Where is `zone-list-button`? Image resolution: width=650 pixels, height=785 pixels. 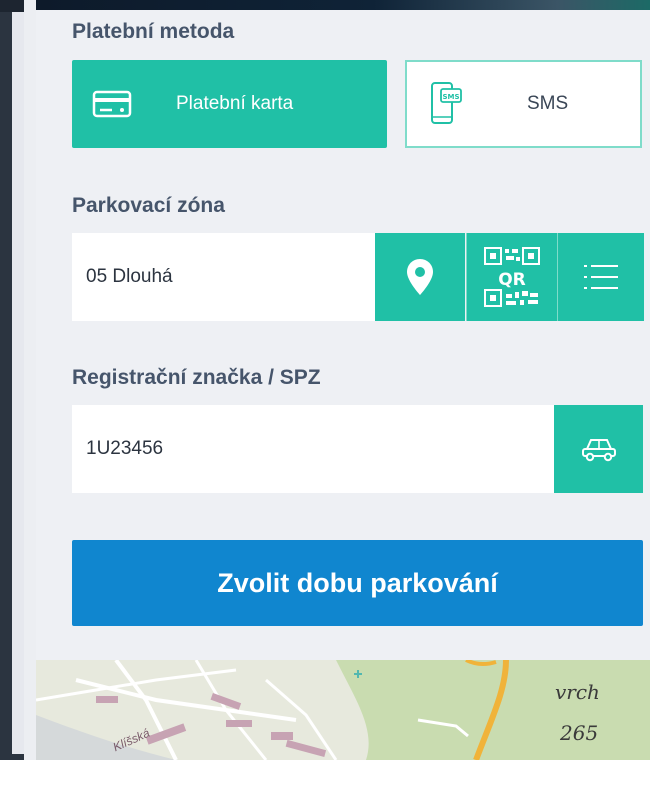 zone-list-button is located at coordinates (600, 277).